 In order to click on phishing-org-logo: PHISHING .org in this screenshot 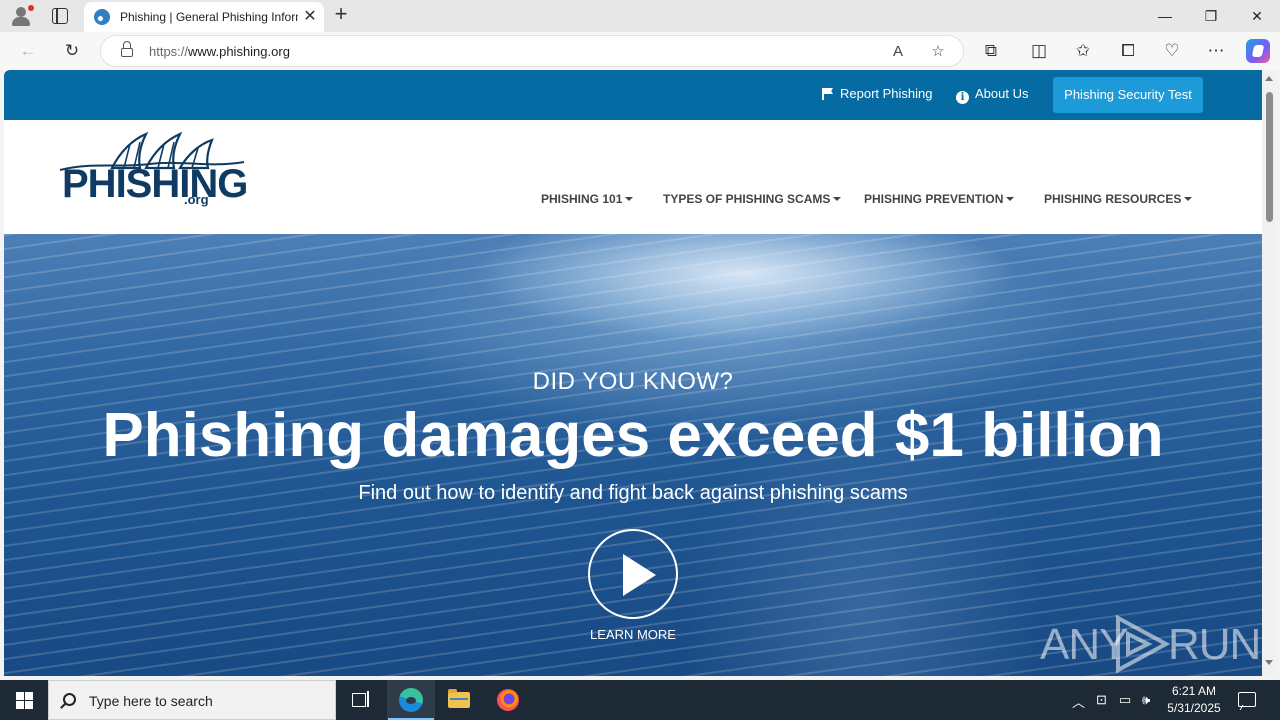, I will do `click(154, 172)`.